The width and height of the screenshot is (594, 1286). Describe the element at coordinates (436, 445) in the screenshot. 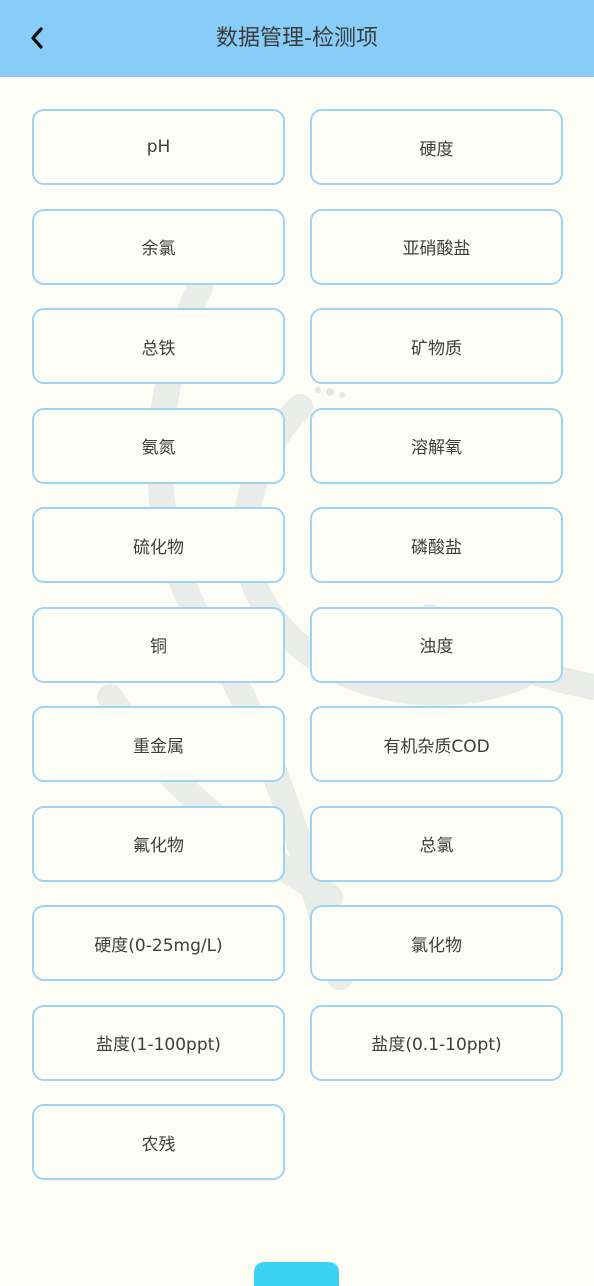

I see `item-dissolved-oxygen: 溶解氧` at that location.